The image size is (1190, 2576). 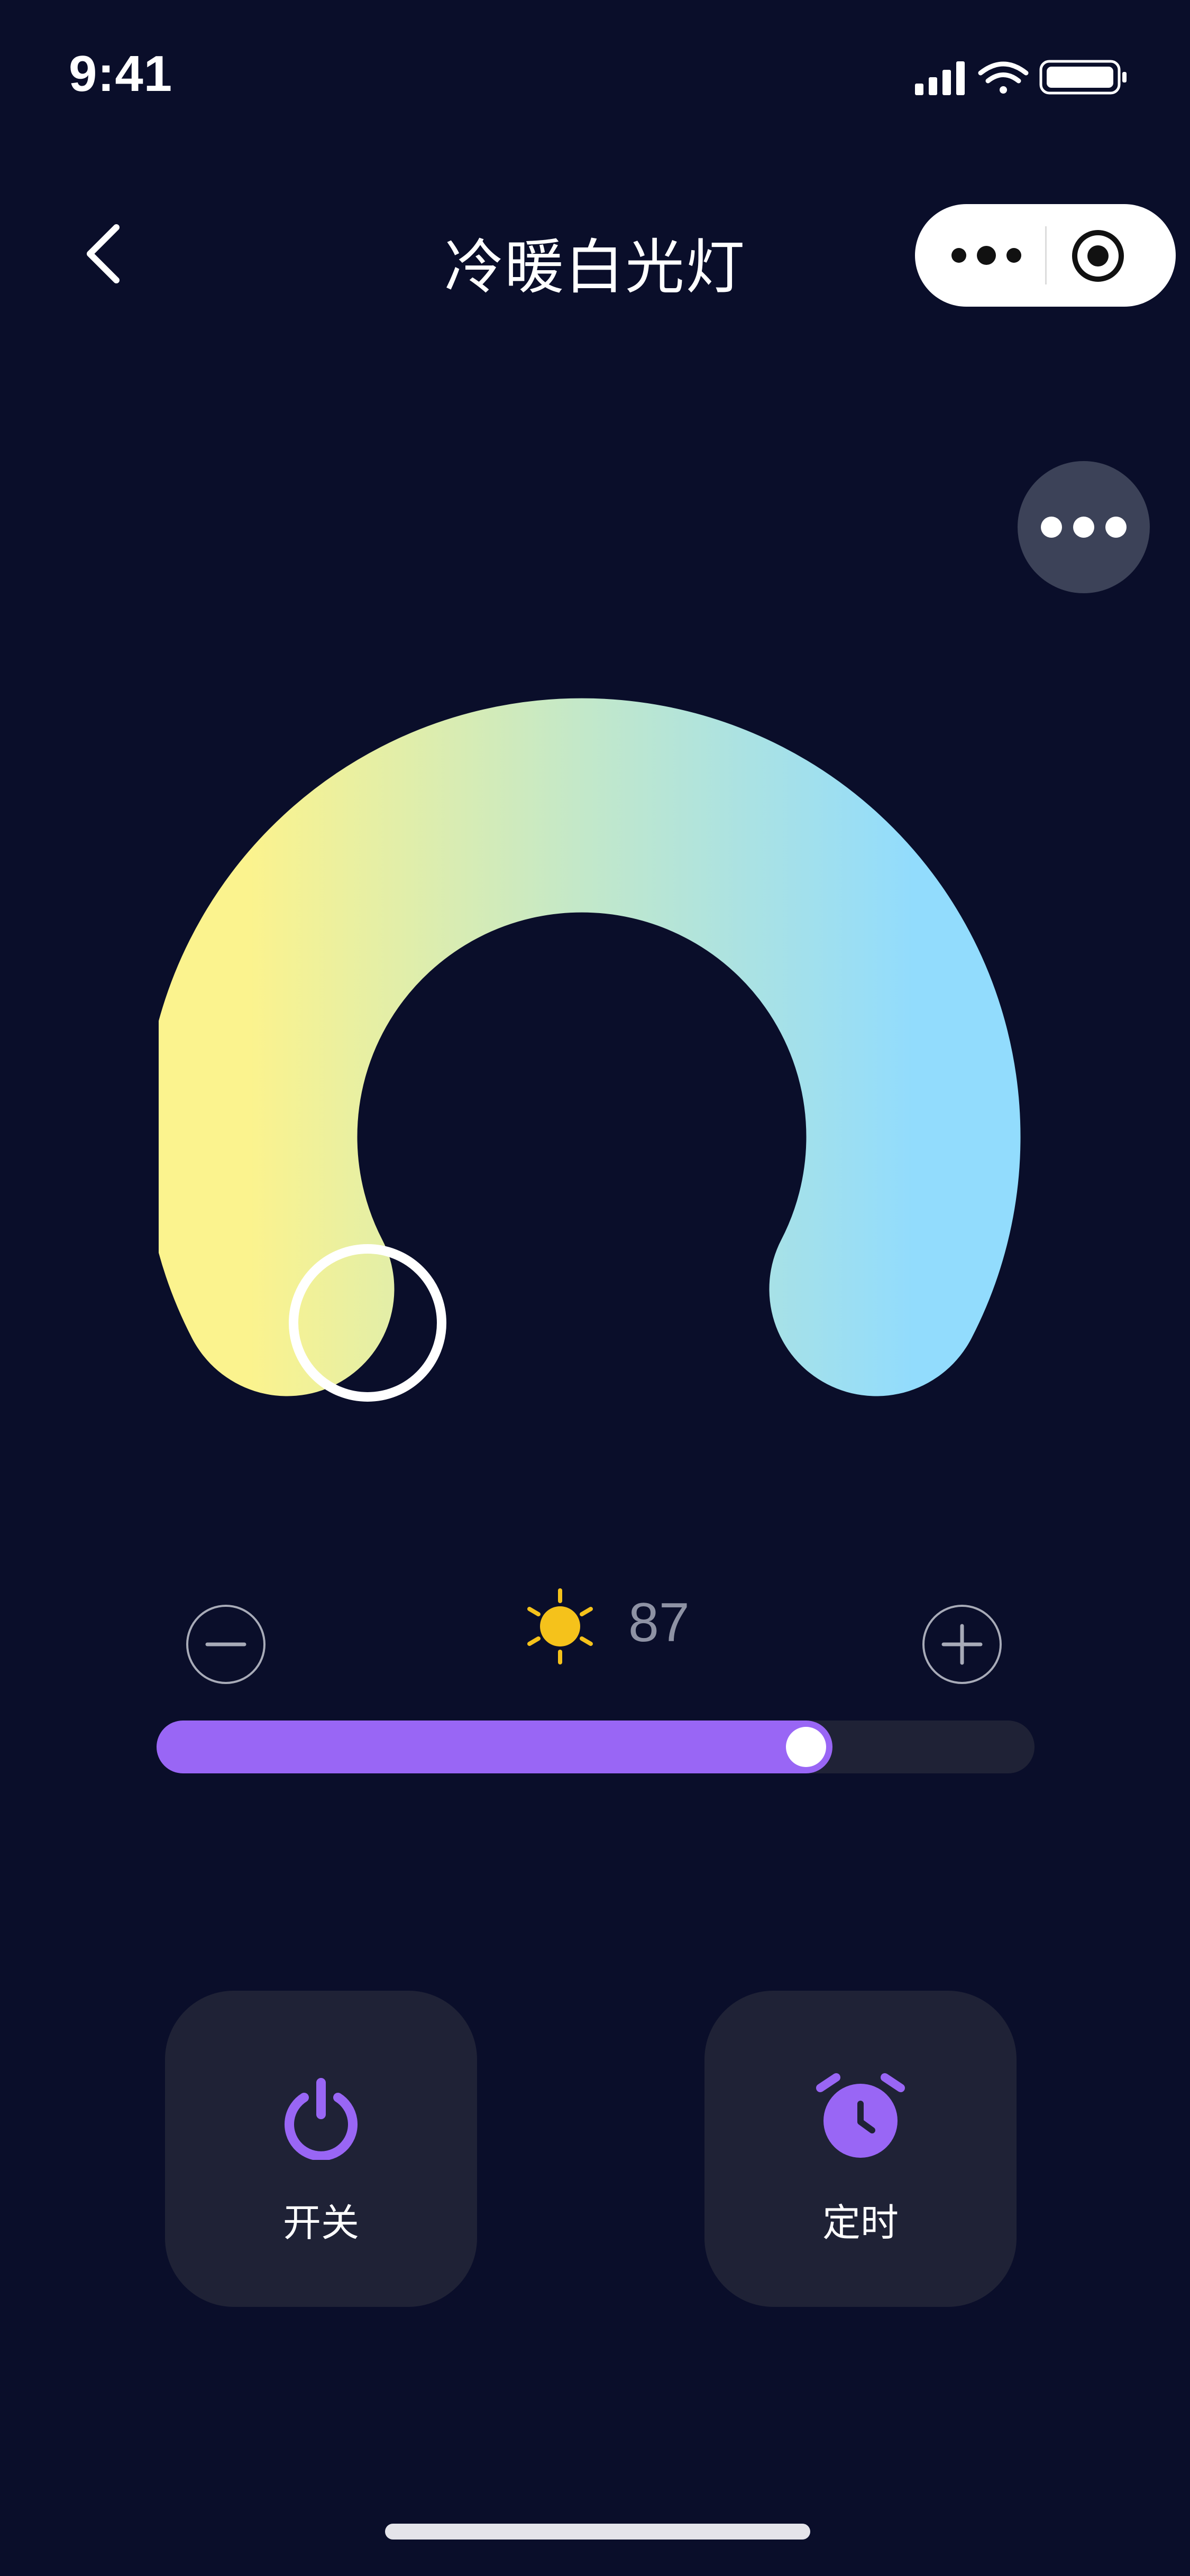 I want to click on brightness-slider, so click(x=596, y=1747).